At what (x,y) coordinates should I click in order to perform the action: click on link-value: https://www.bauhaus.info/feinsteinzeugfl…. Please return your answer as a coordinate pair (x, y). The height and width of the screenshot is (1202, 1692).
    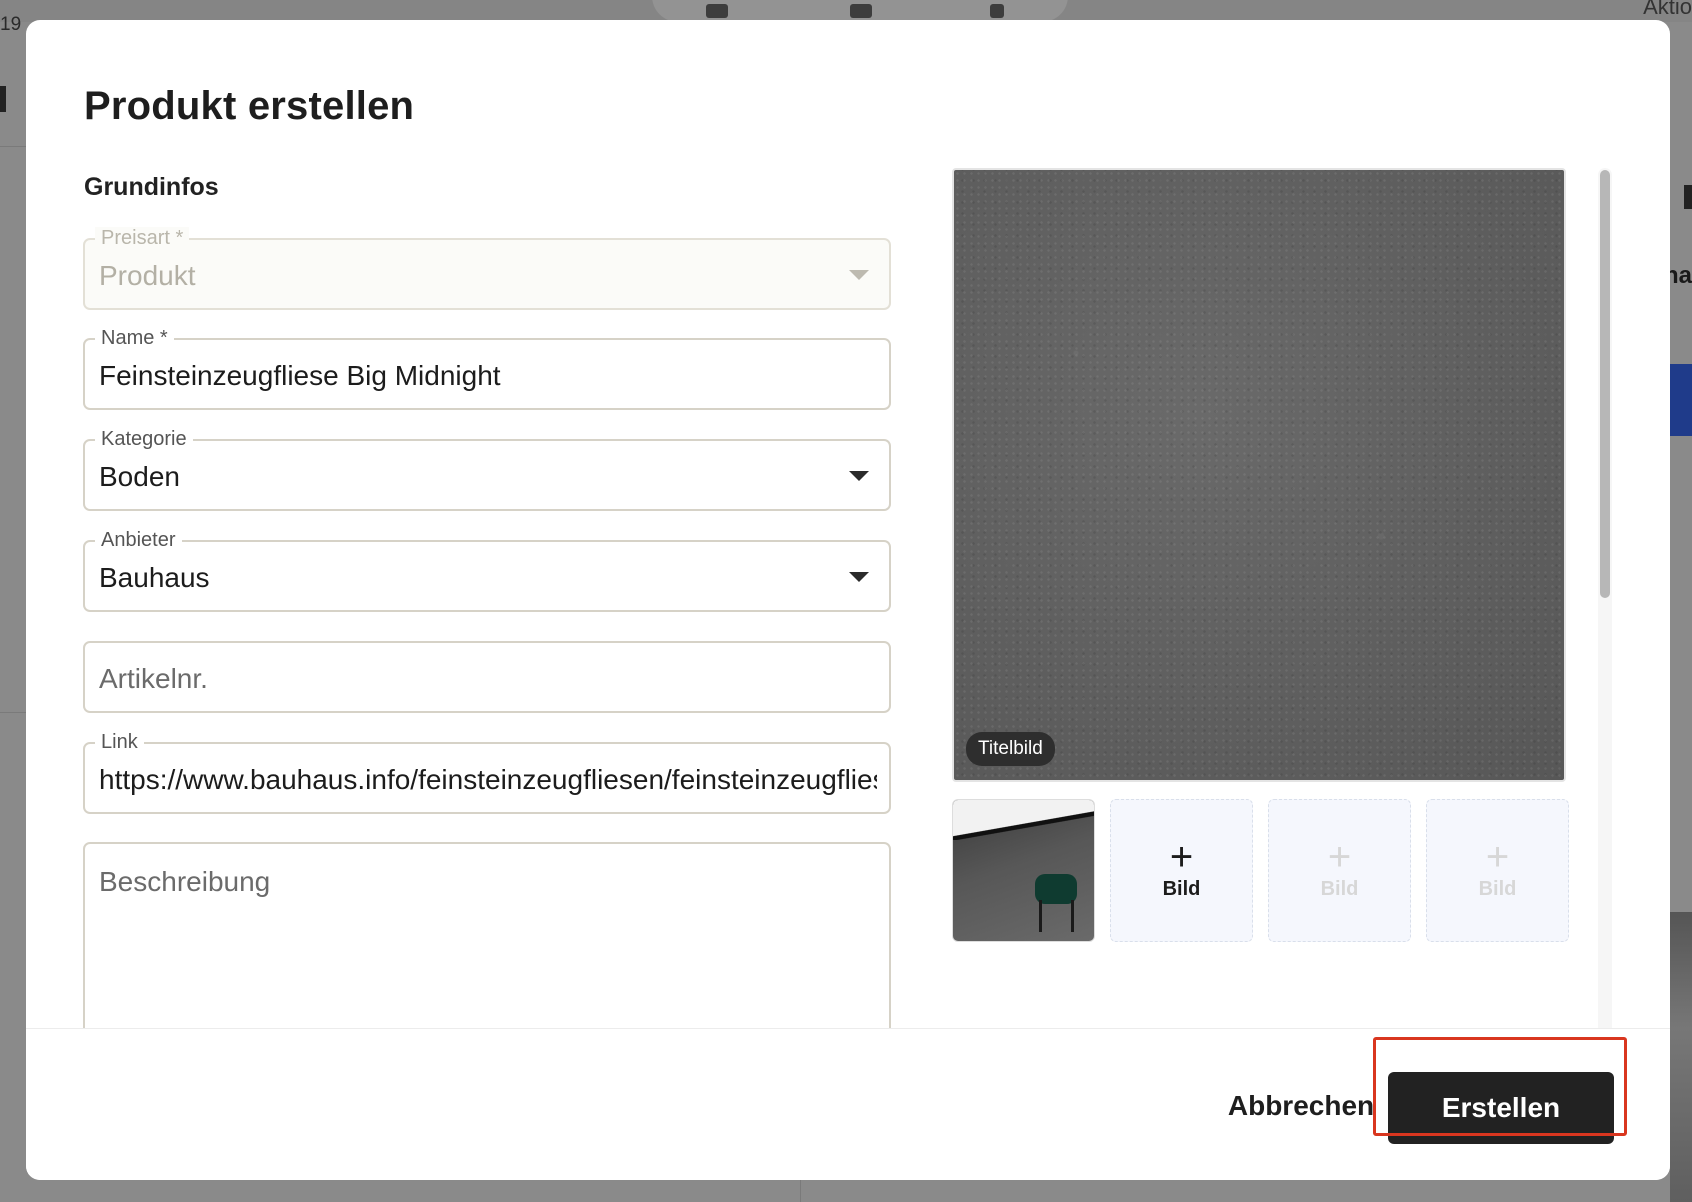
    Looking at the image, I should click on (488, 780).